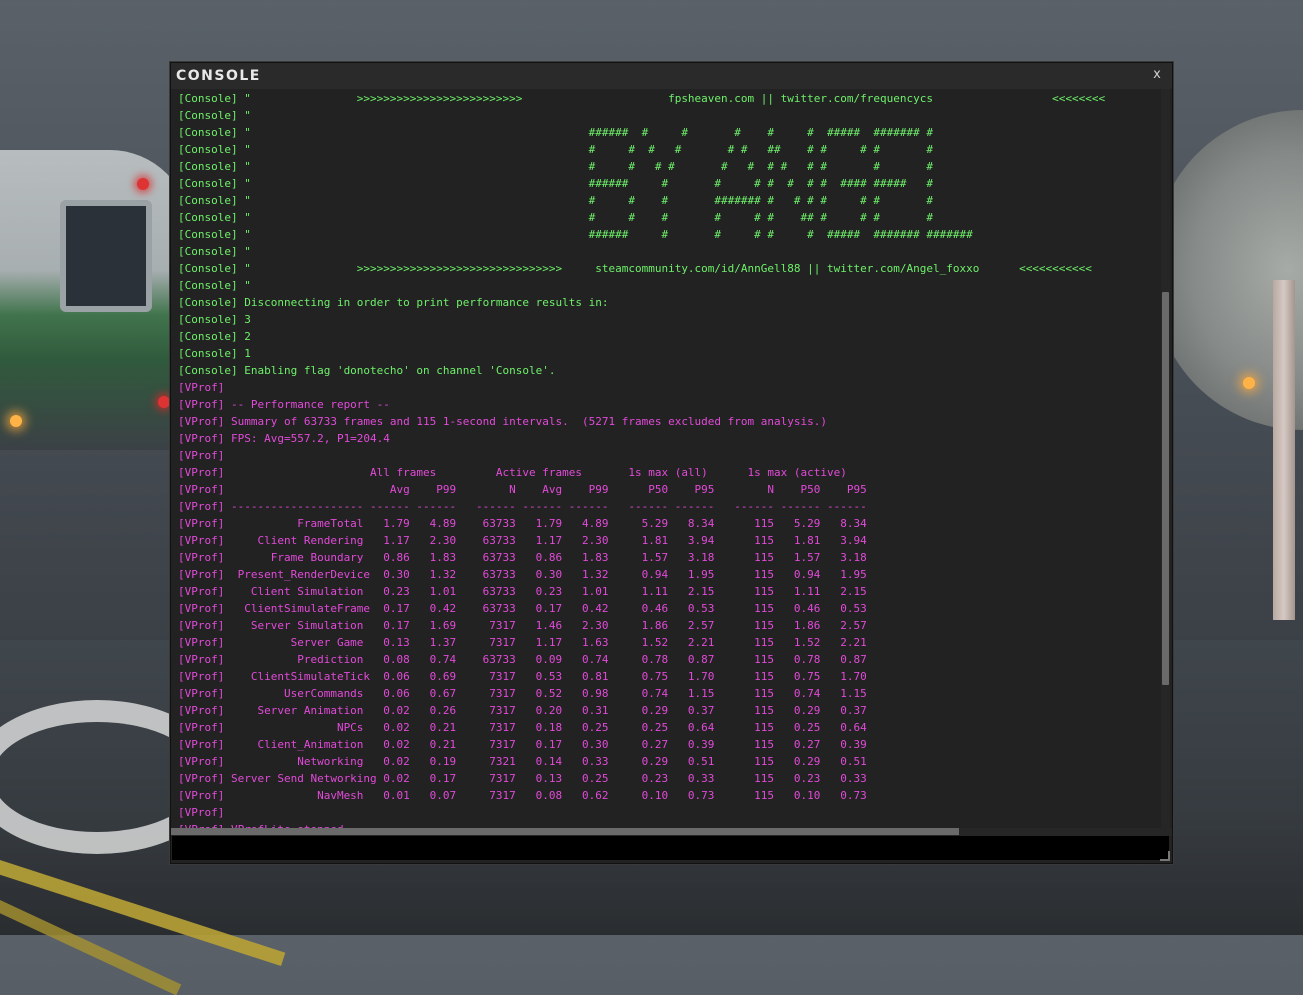 This screenshot has height=995, width=1303. Describe the element at coordinates (565, 831) in the screenshot. I see `horizontal-scrollbar-thumb` at that location.